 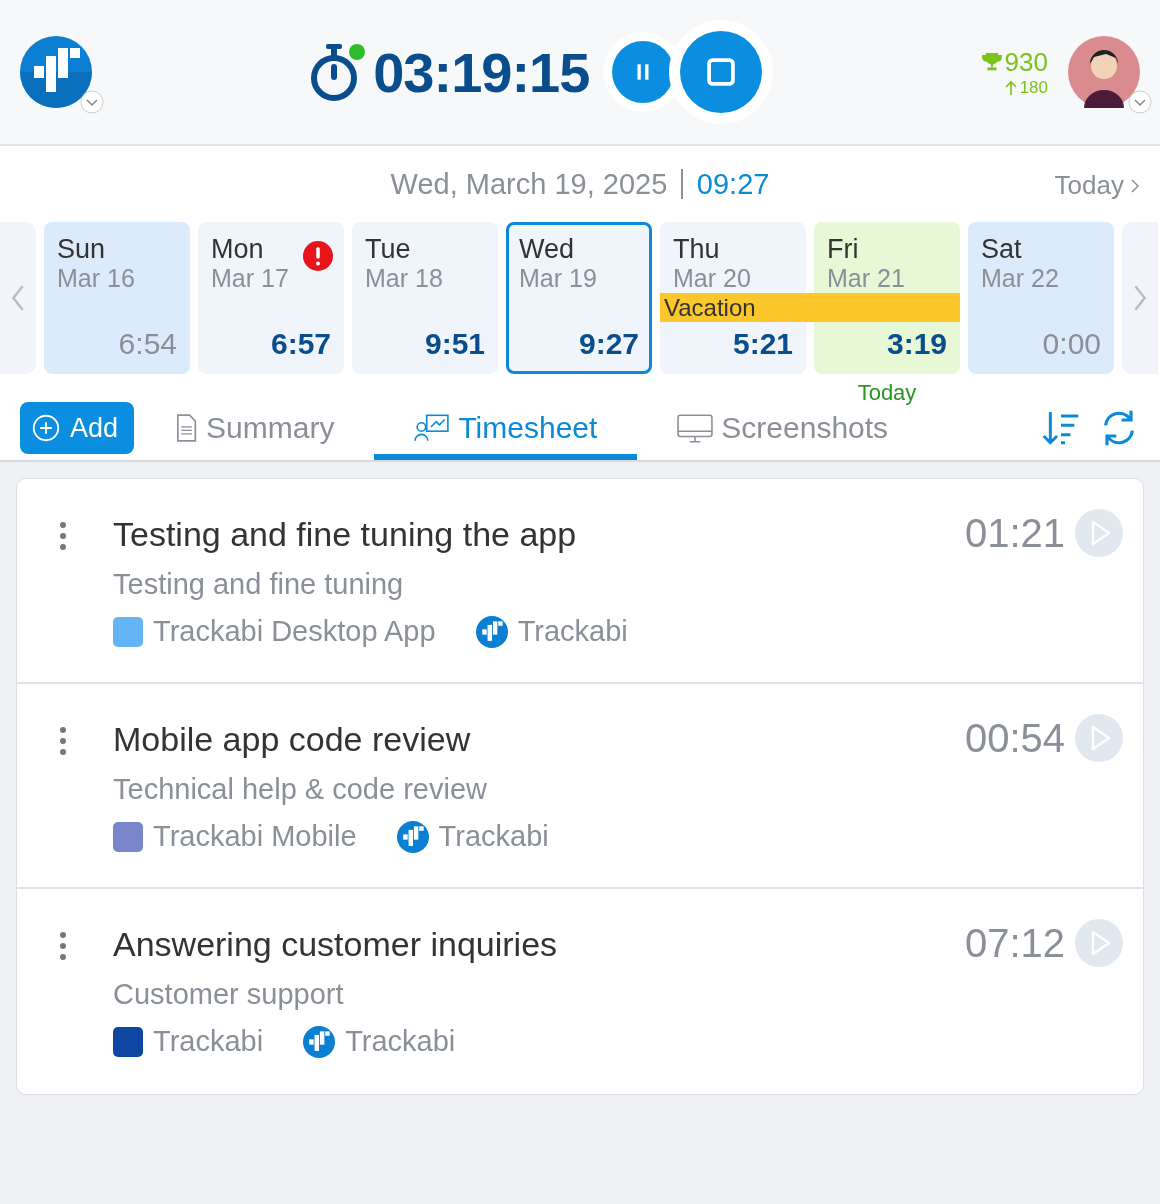 I want to click on entry-task: Technical help & code review, so click(x=300, y=789).